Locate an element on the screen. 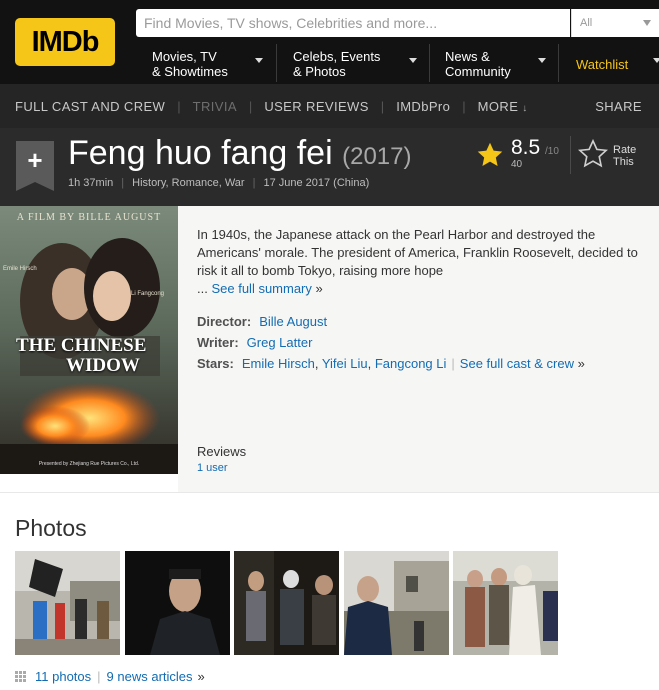 This screenshot has width=659, height=690. poster-left-name: Emile Hirsch is located at coordinates (20, 269).